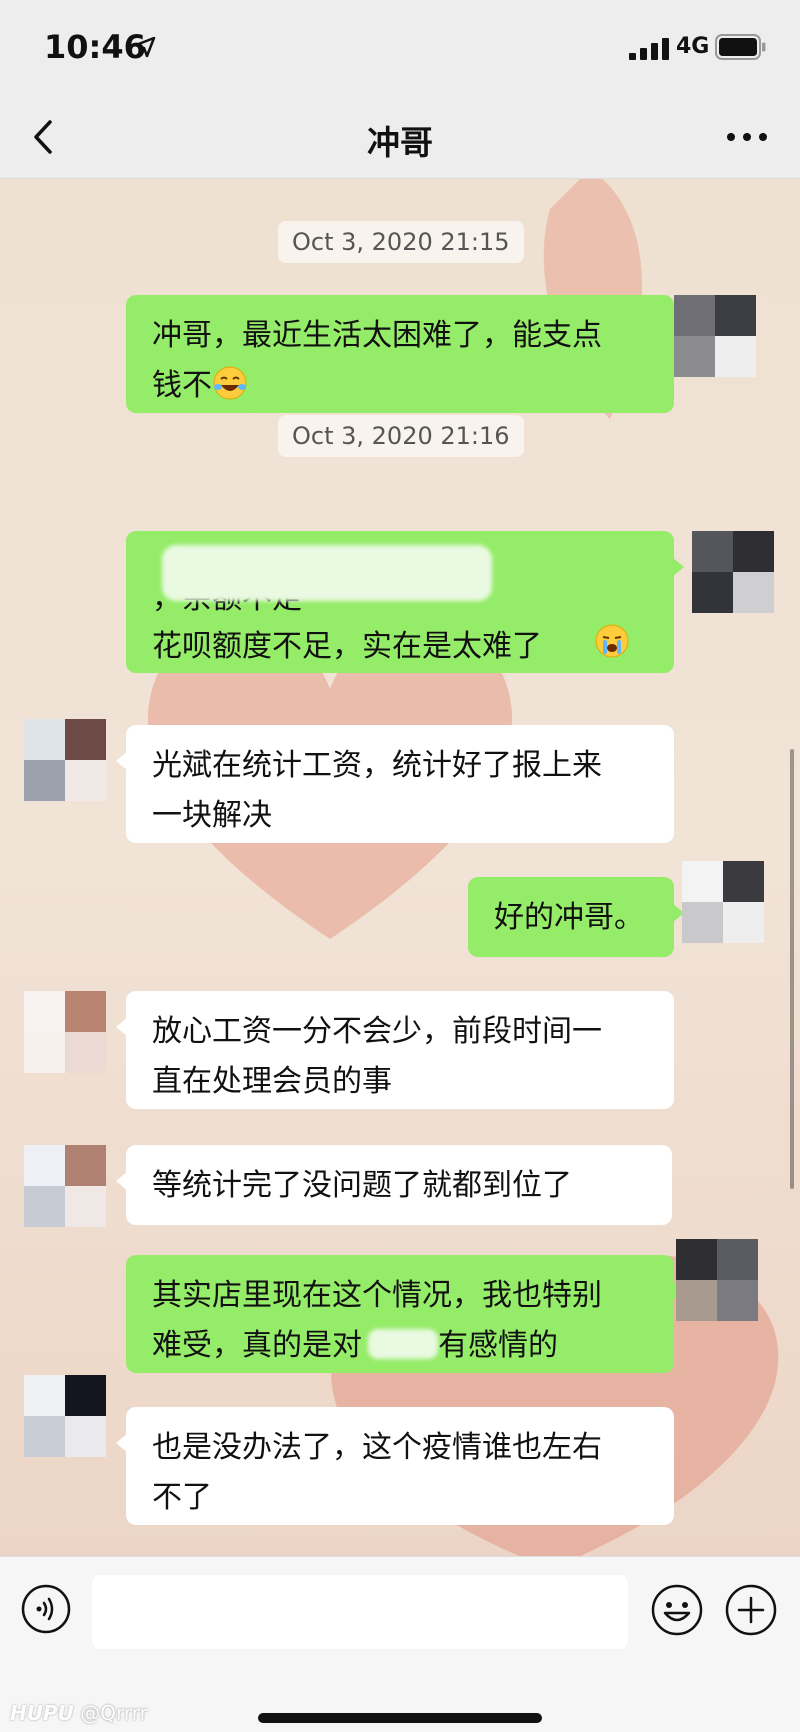 The image size is (800, 1732). I want to click on laughing-crying-emoji-icon, so click(230, 383).